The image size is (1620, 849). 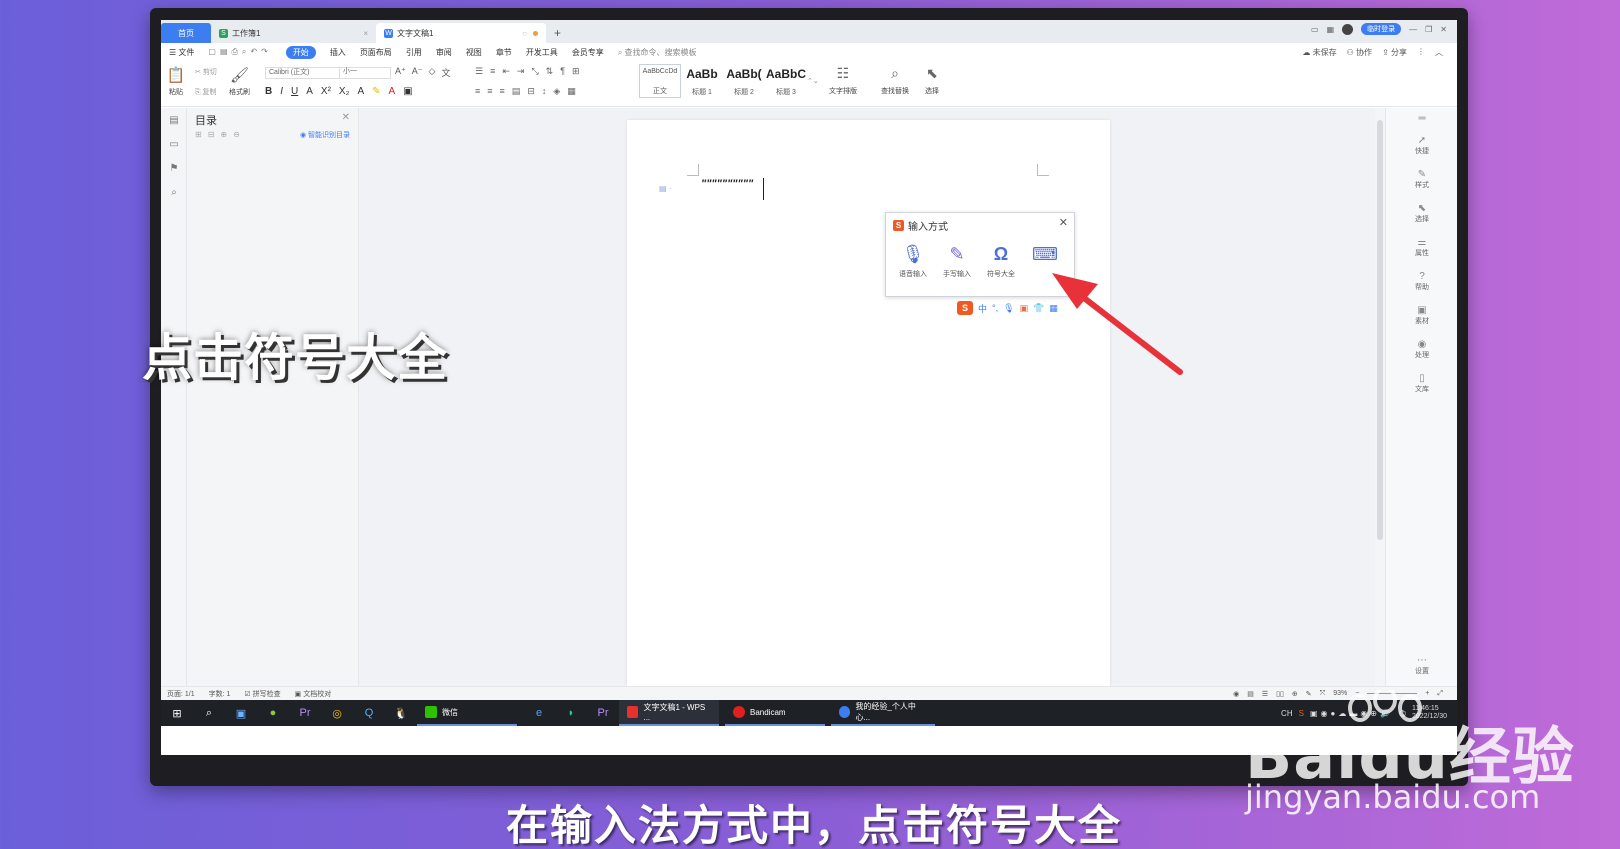 I want to click on align-center-icon: ≡, so click(x=489, y=91).